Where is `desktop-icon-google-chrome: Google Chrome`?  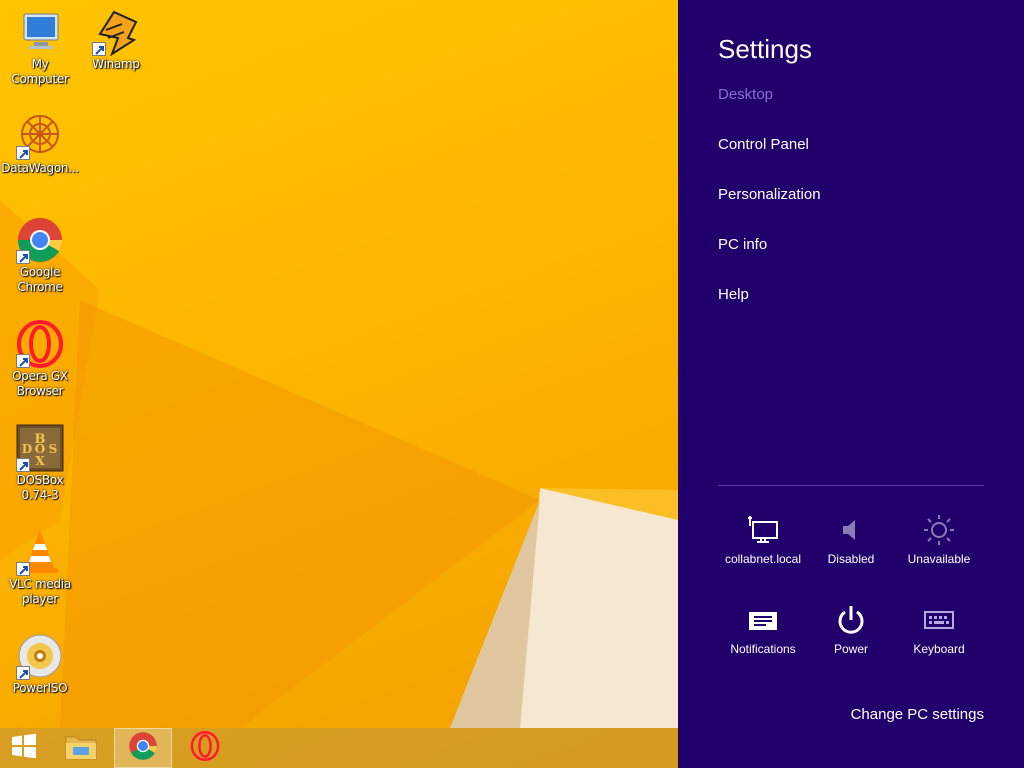
desktop-icon-google-chrome: Google Chrome is located at coordinates (40, 255).